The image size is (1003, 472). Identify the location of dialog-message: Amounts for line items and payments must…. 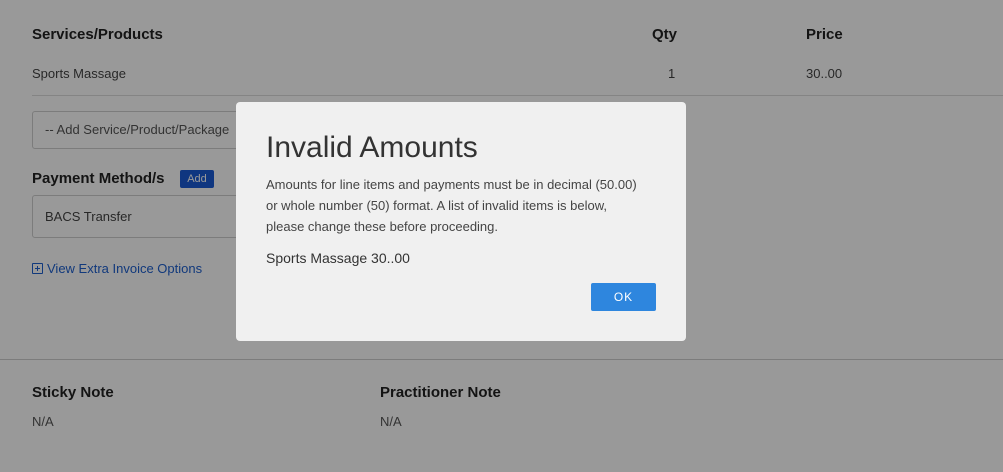
(451, 205).